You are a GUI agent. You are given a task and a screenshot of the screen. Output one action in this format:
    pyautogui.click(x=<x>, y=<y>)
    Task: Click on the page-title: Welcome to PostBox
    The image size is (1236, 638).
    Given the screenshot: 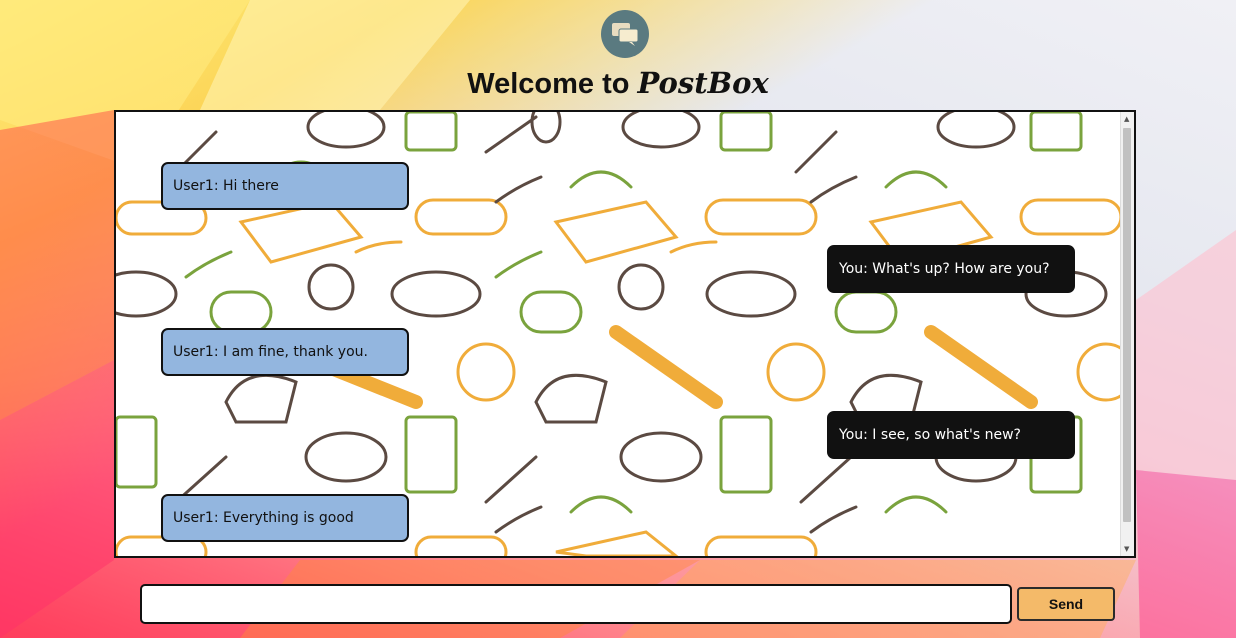 What is the action you would take?
    pyautogui.click(x=618, y=83)
    